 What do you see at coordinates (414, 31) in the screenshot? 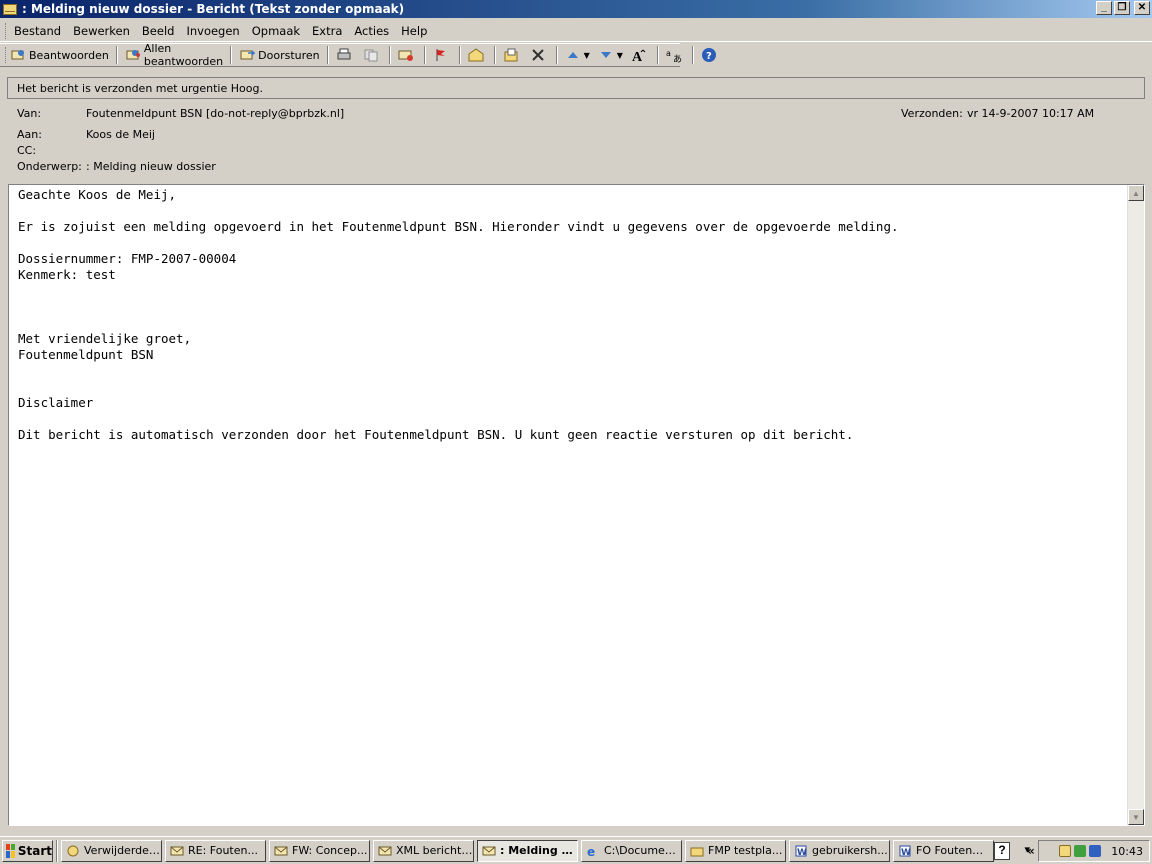
I see `menu-help: Help` at bounding box center [414, 31].